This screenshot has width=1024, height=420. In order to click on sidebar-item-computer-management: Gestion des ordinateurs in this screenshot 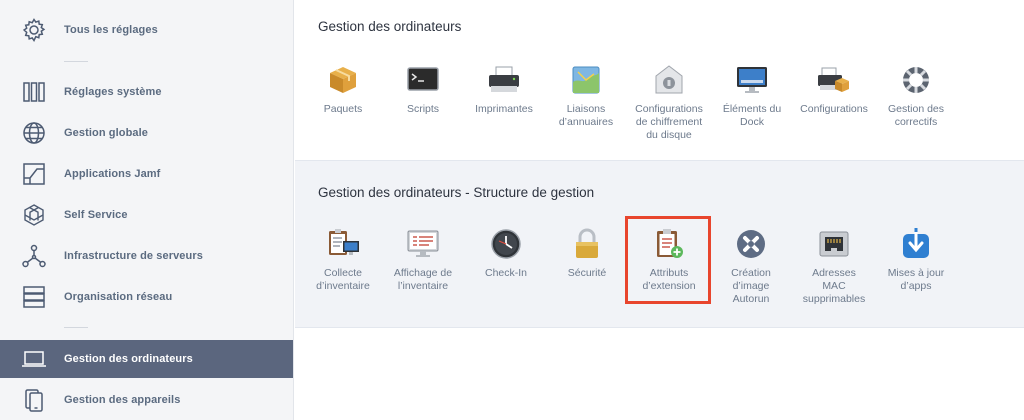, I will do `click(146, 359)`.